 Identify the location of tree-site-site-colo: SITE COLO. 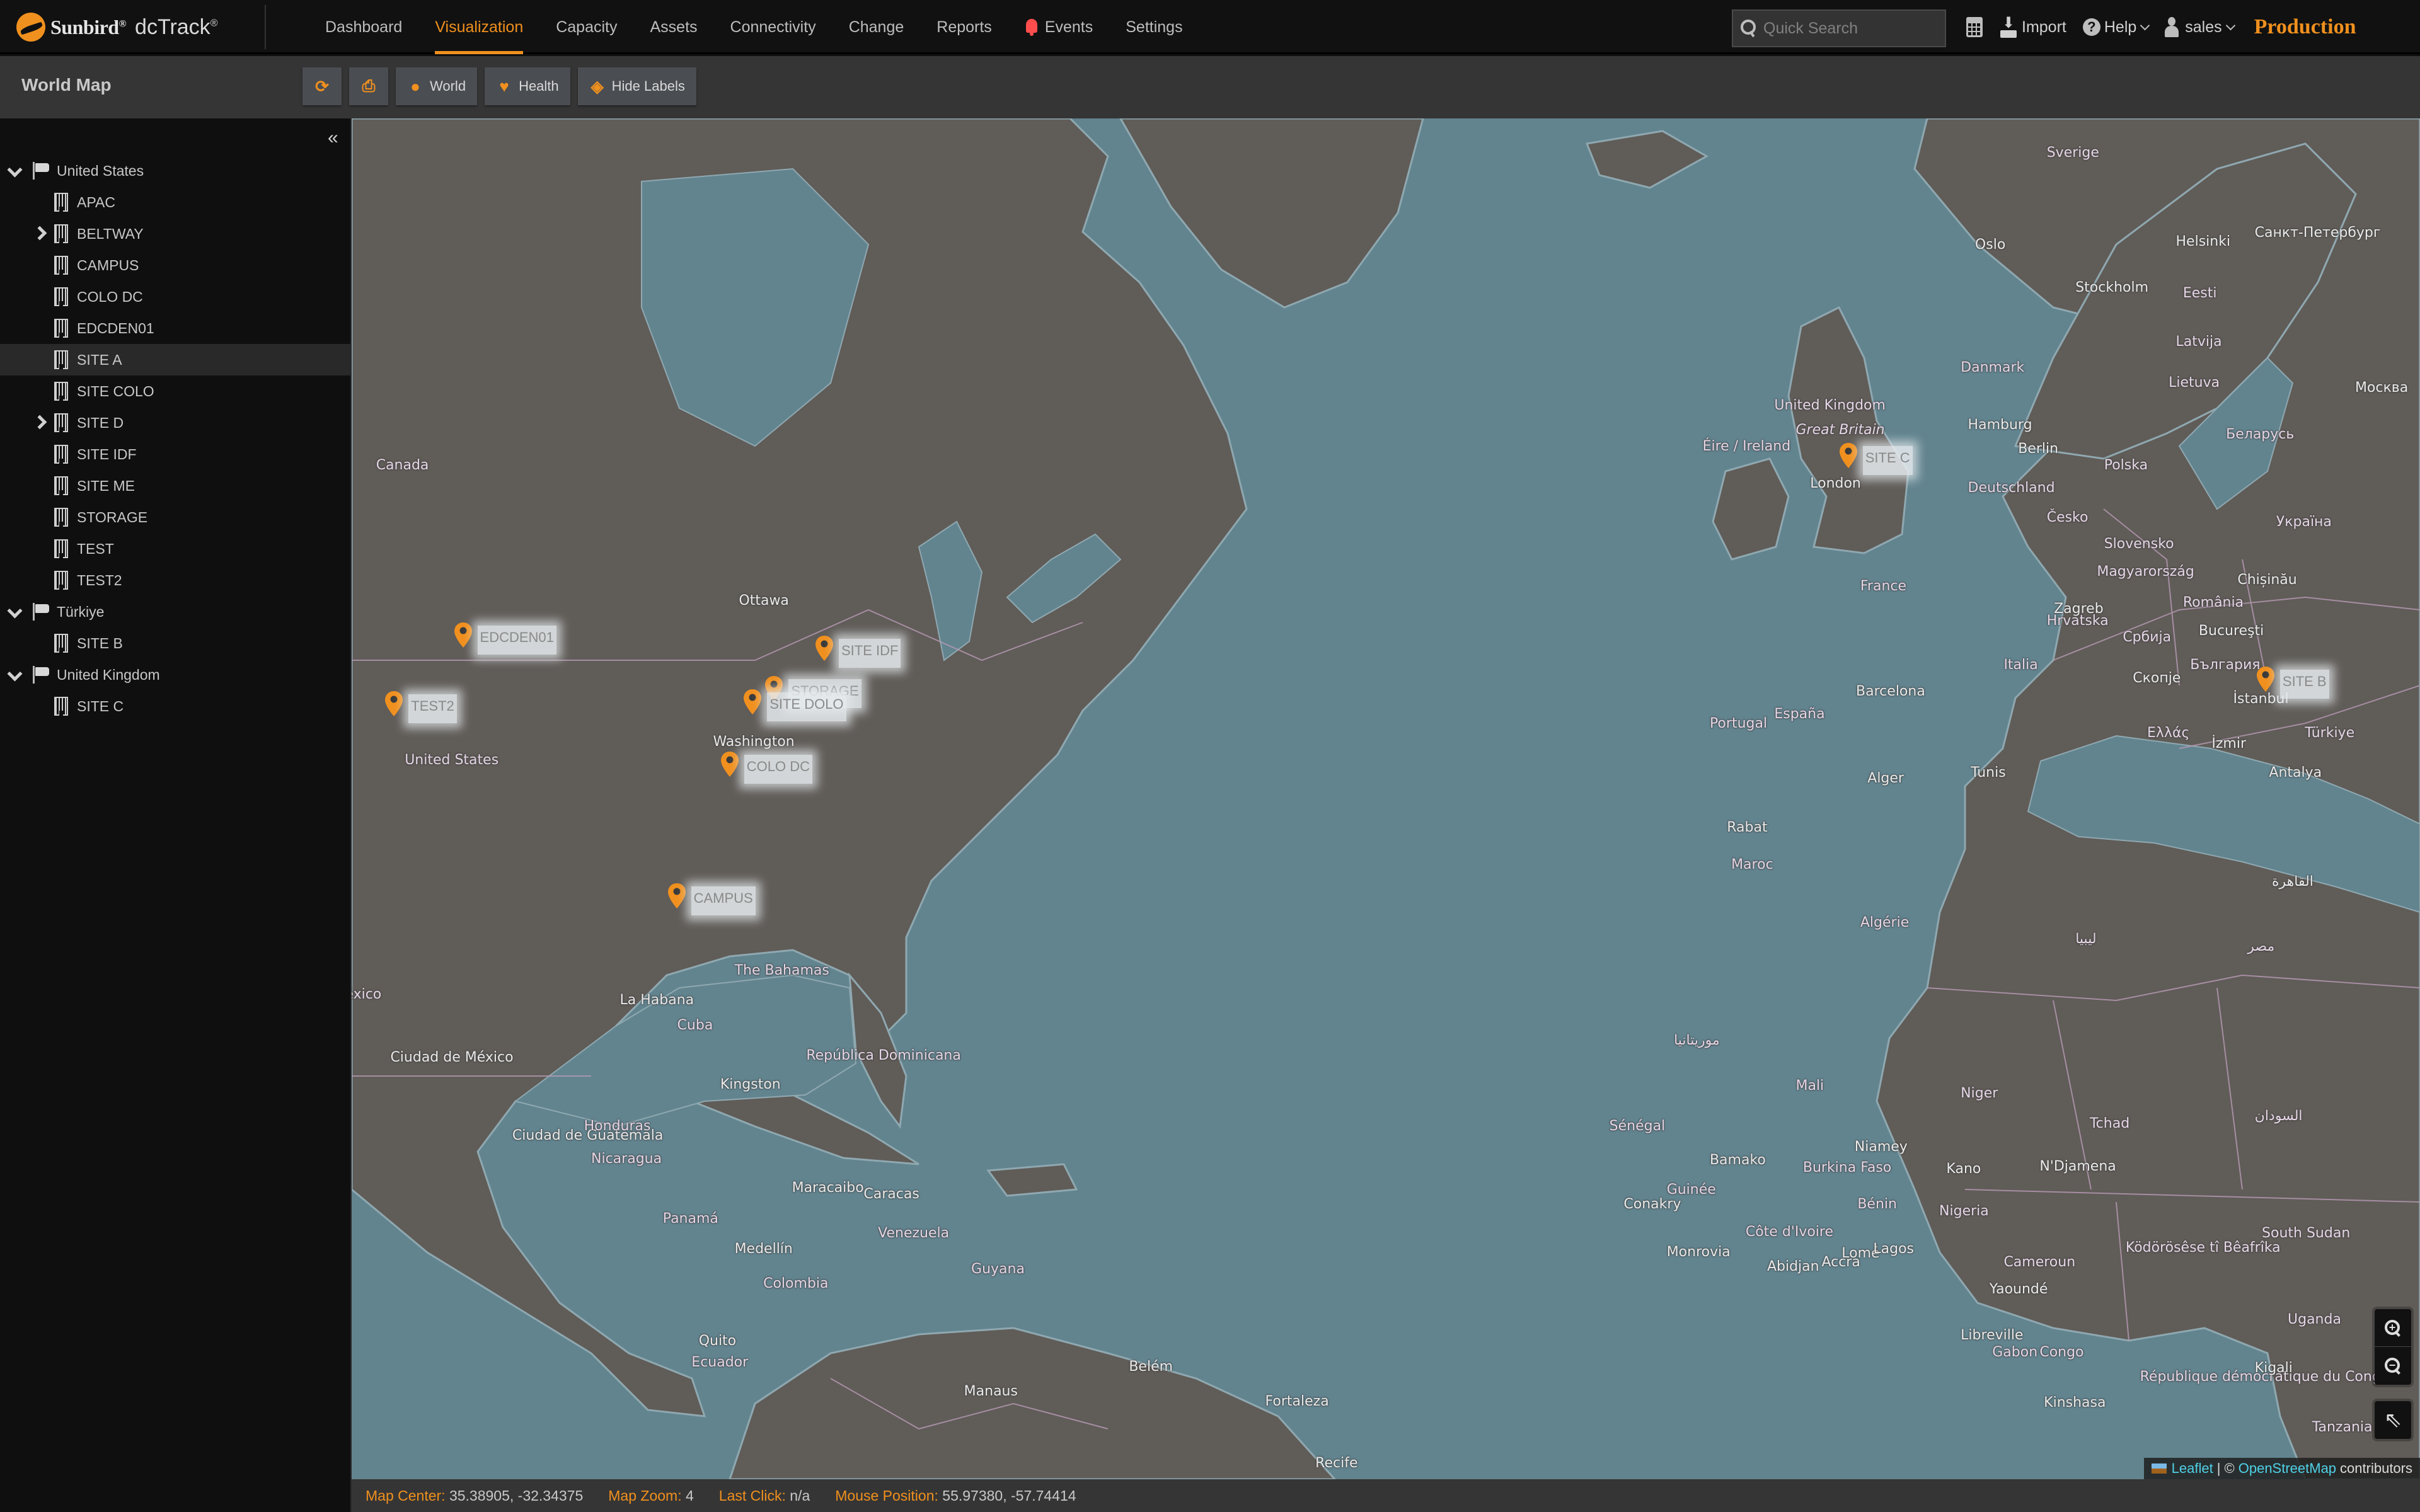
(175, 391).